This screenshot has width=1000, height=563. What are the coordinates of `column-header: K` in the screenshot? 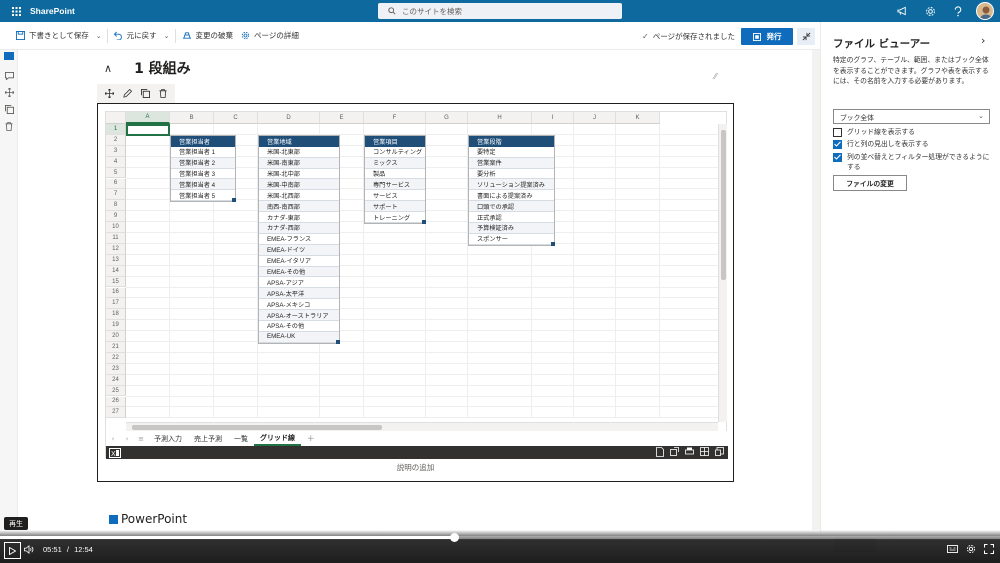 It's located at (638, 118).